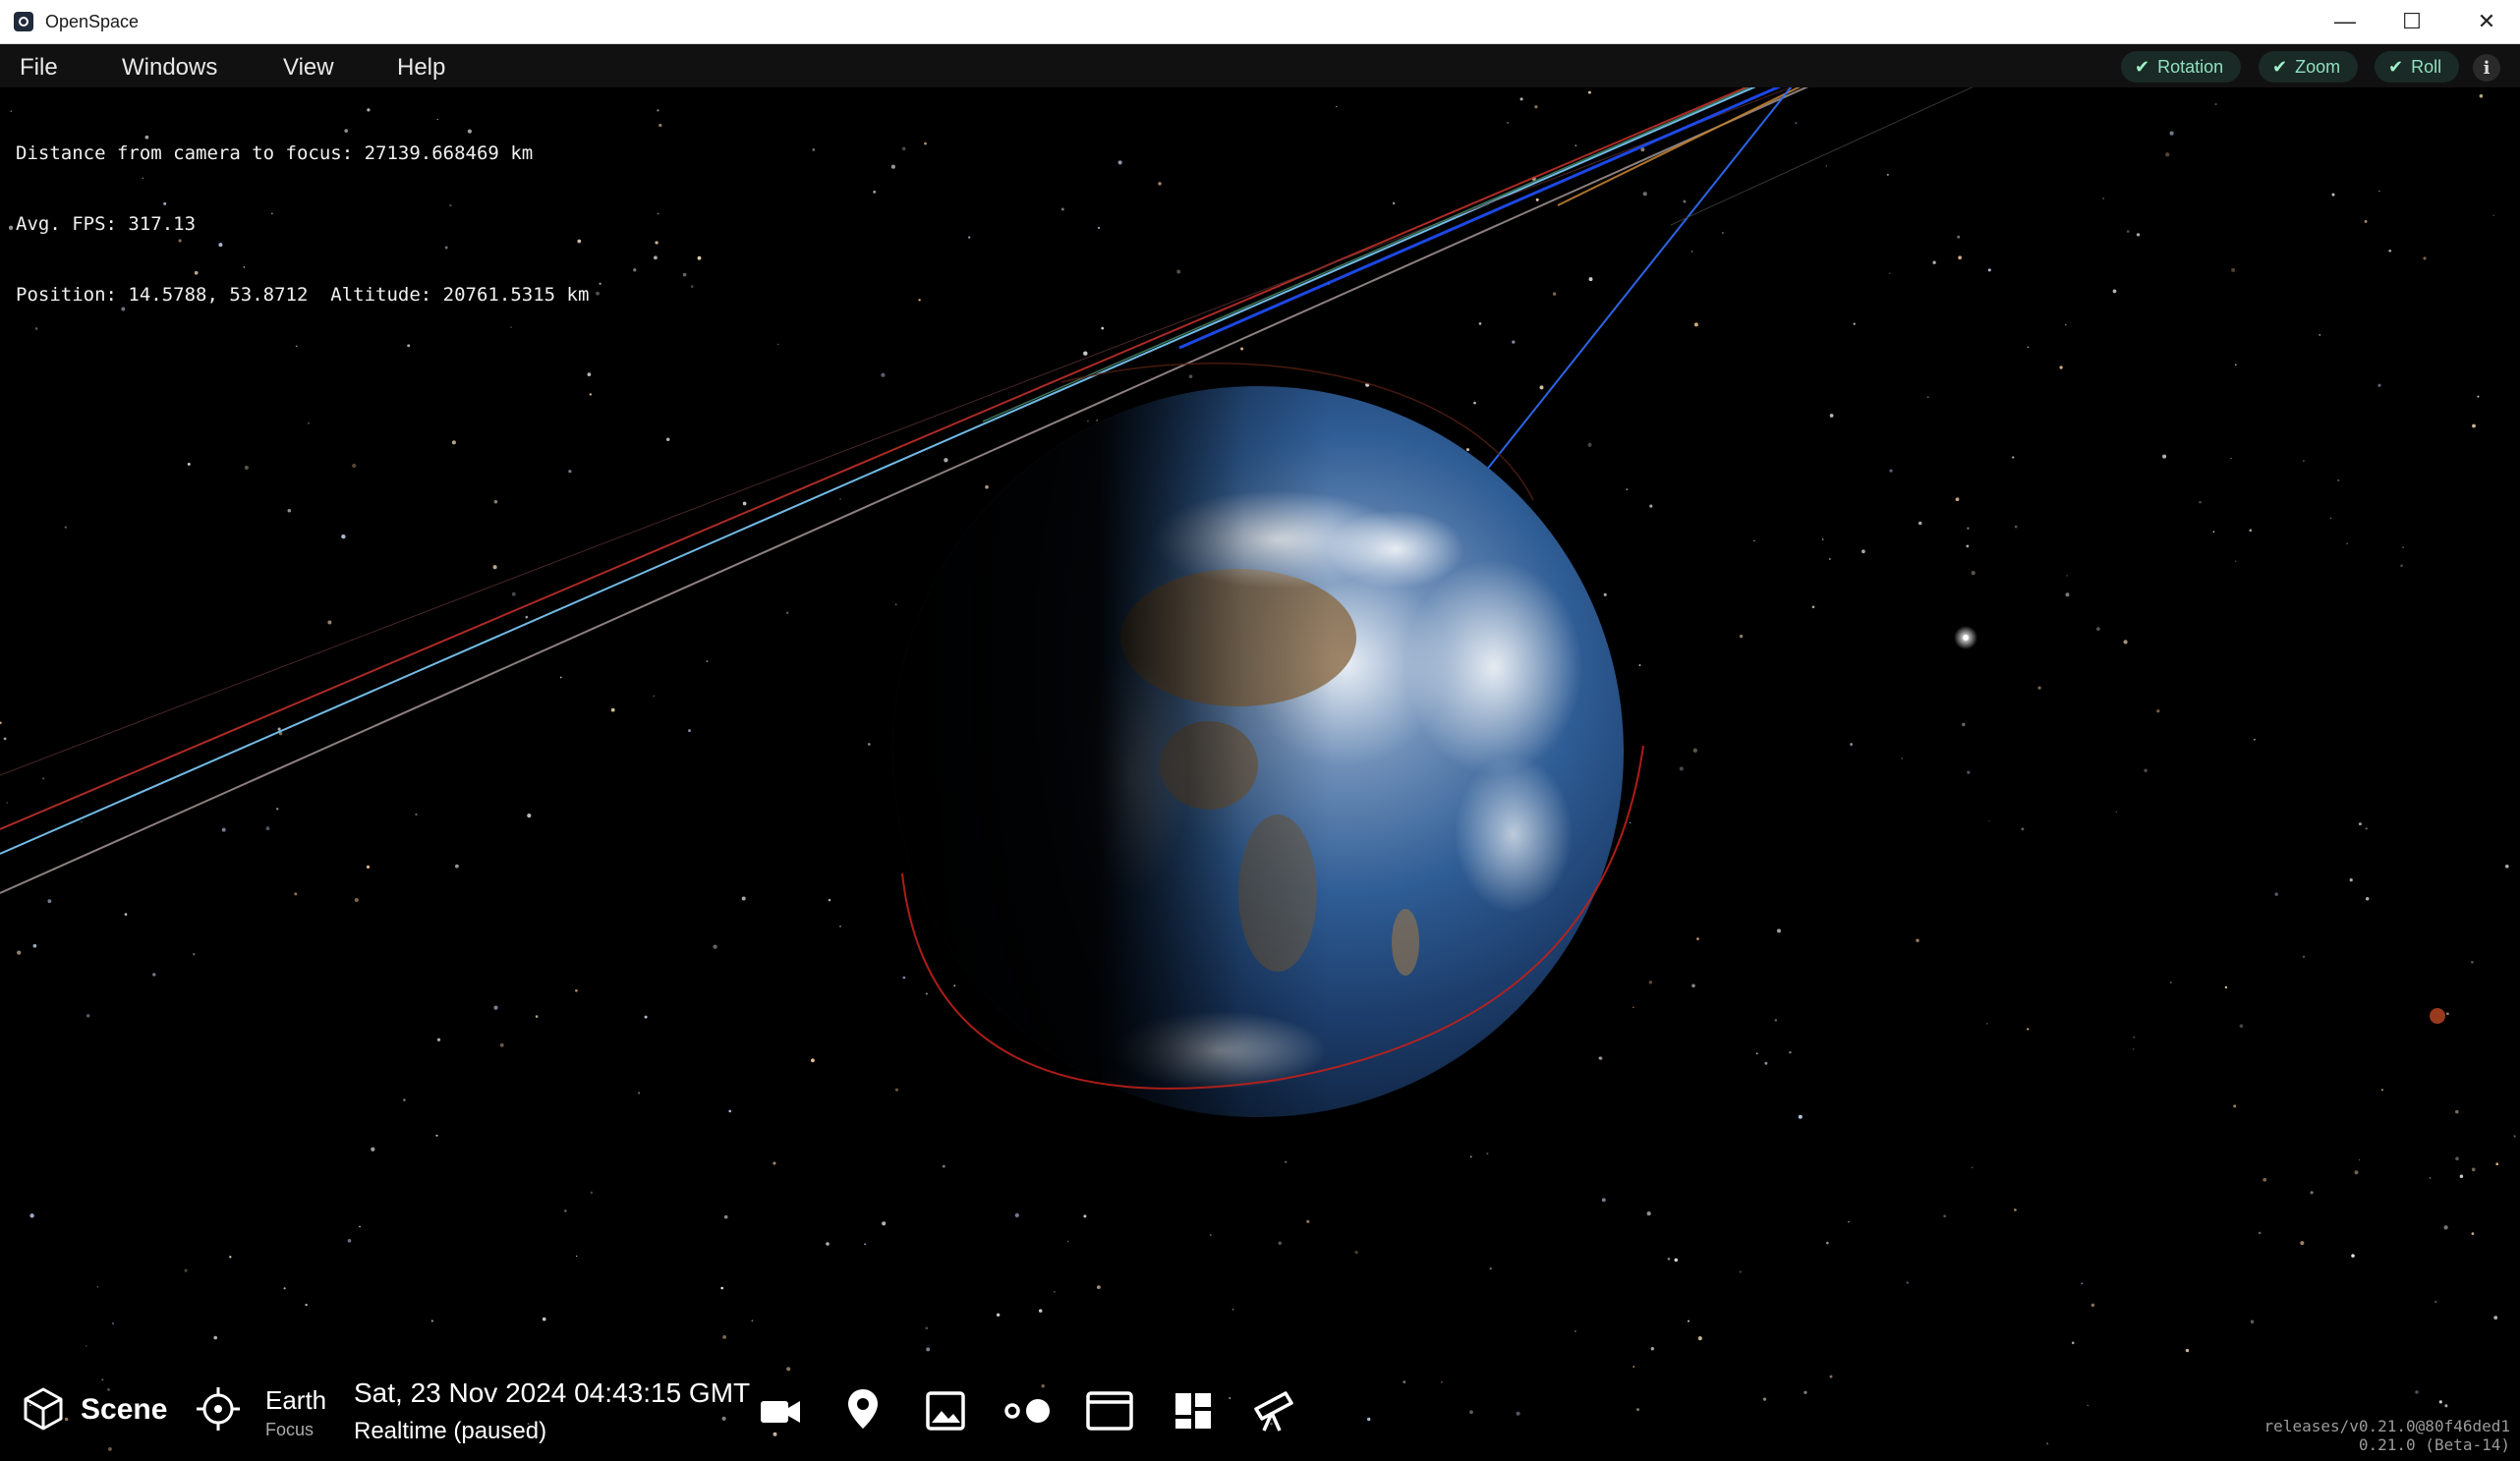  Describe the element at coordinates (39, 68) in the screenshot. I see `menu-file: File` at that location.